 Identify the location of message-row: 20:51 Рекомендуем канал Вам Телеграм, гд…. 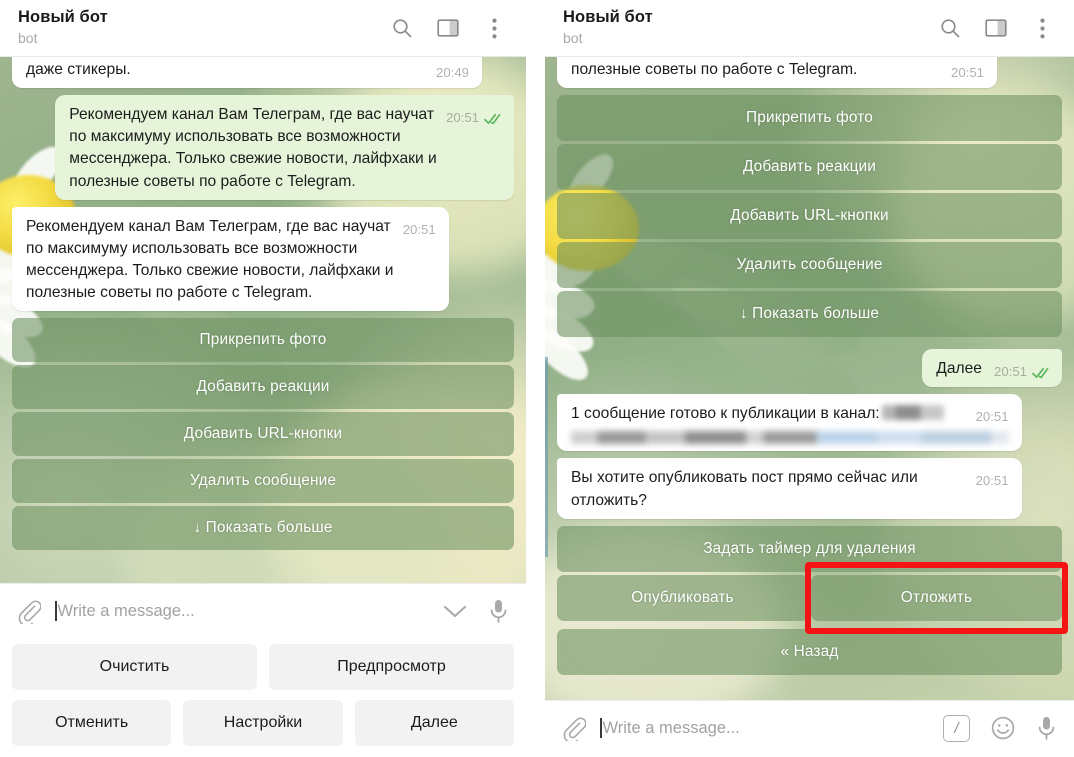
(263, 259).